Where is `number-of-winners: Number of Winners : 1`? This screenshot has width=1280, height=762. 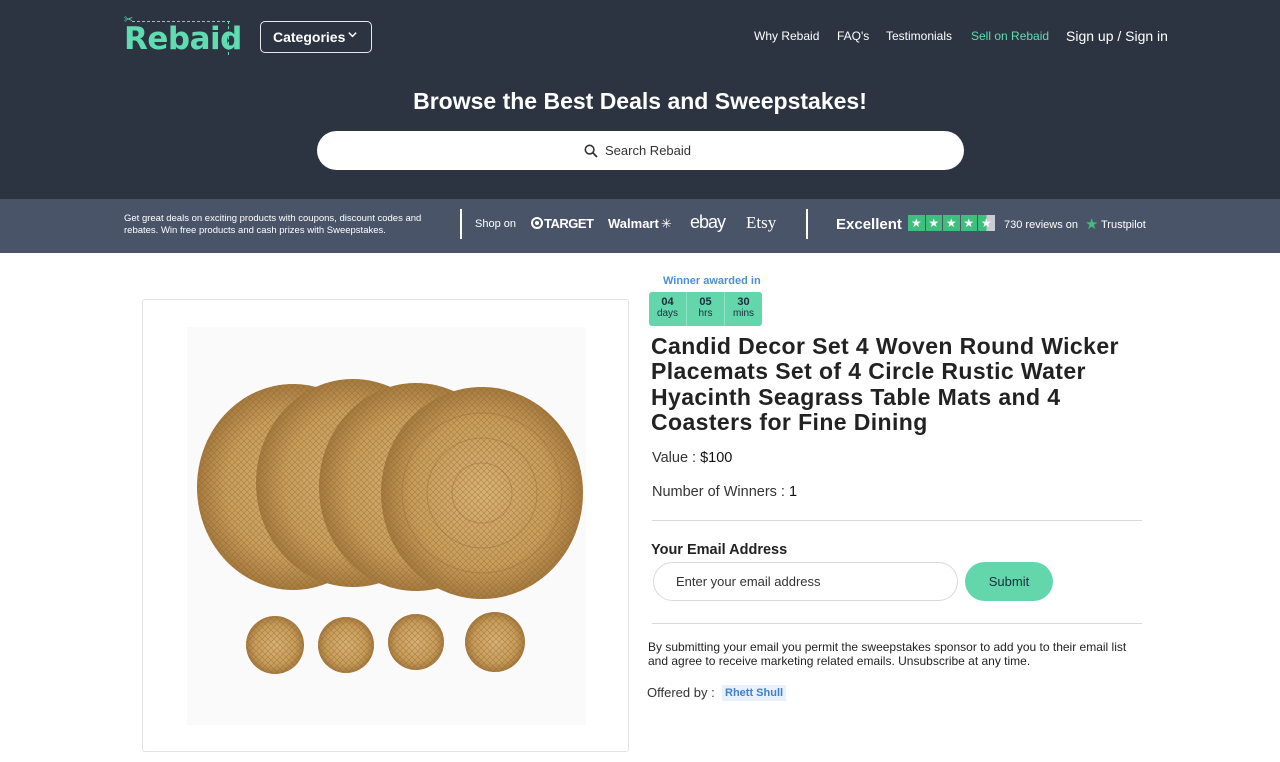 number-of-winners: Number of Winners : 1 is located at coordinates (724, 492).